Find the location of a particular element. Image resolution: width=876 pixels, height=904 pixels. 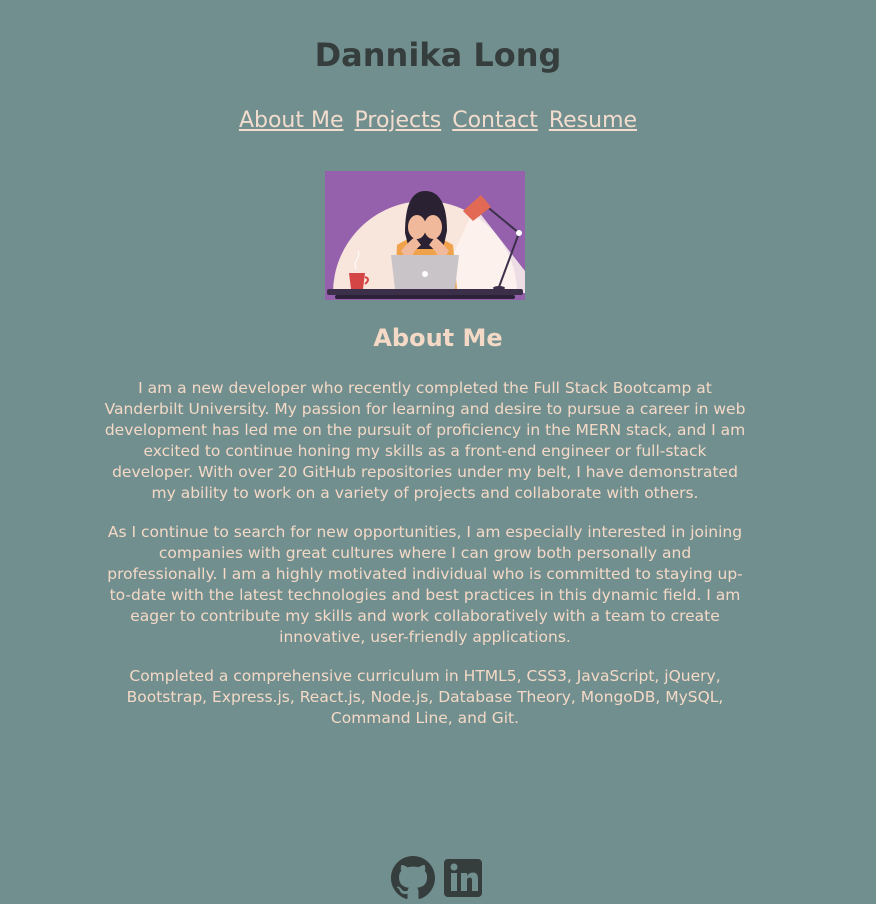

page-title: Dannika Long is located at coordinates (438, 55).